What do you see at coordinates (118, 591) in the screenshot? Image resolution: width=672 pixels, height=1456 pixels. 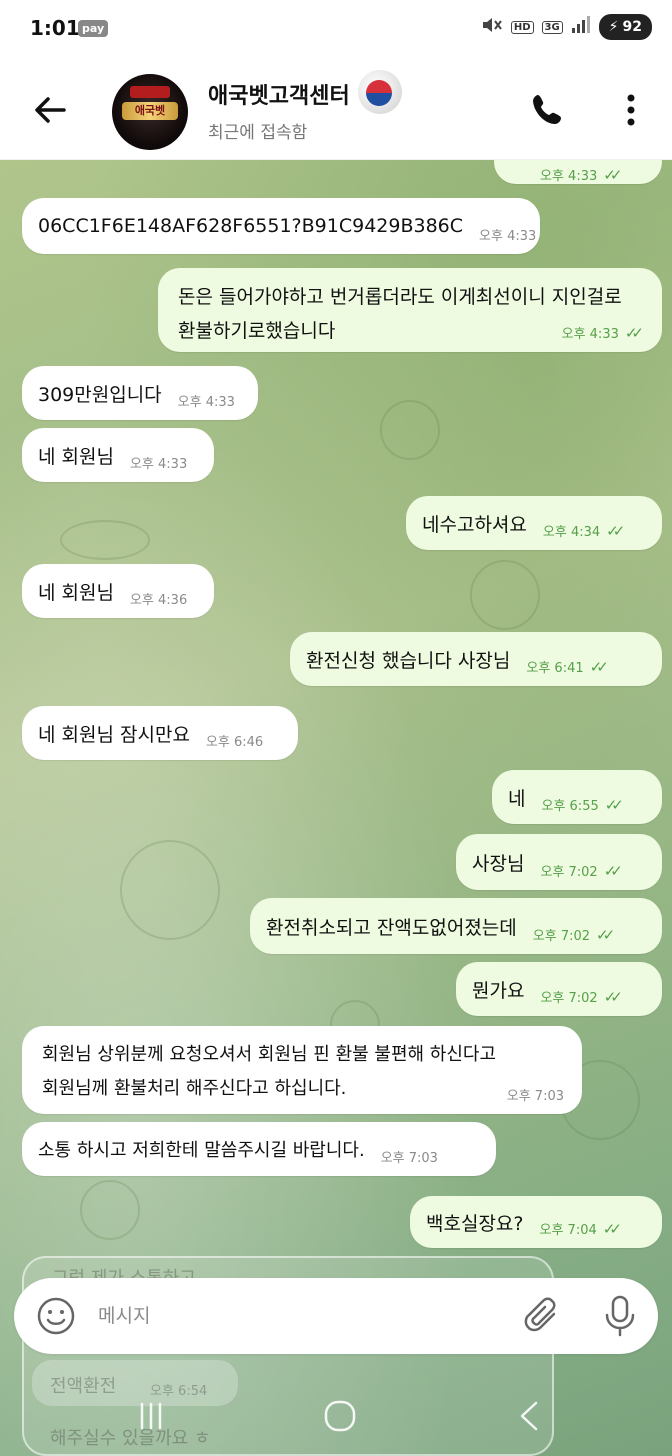 I see `message-bubble-incoming: 네 회원님 오후 4:36` at bounding box center [118, 591].